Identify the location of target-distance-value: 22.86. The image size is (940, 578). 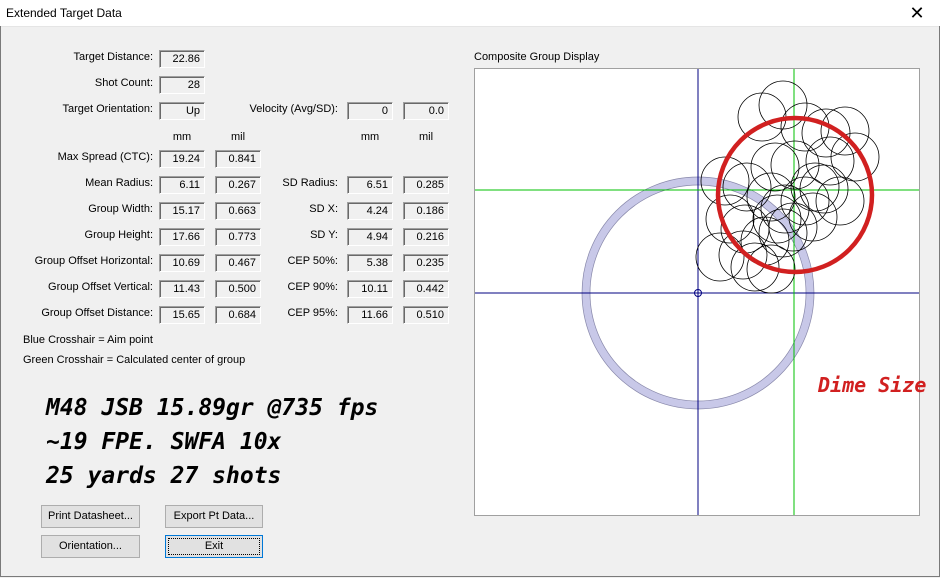
(182, 59).